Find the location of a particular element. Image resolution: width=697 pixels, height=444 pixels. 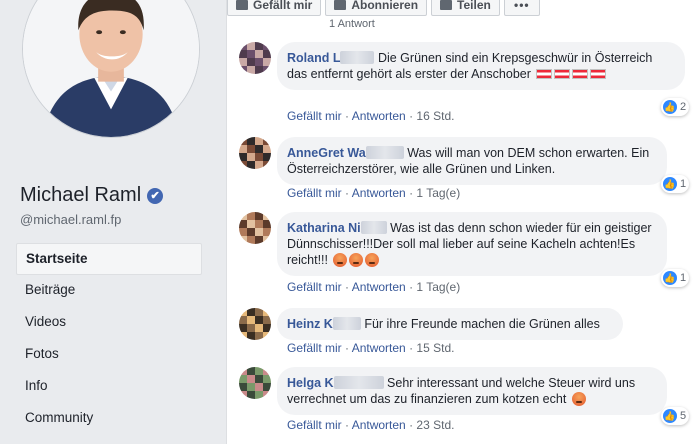

nav-item-community: Community is located at coordinates (109, 419).